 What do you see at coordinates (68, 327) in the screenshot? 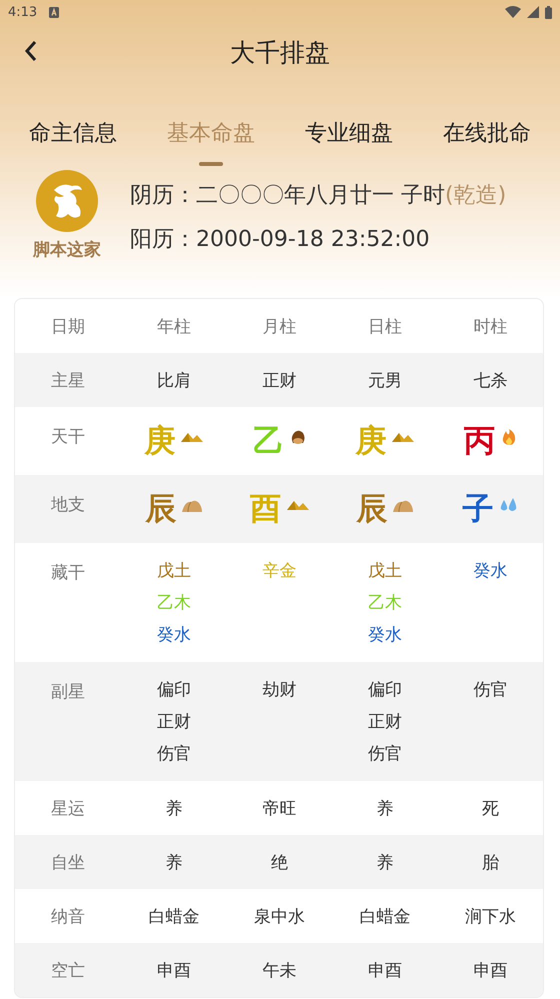
I see `column-header: 日期` at bounding box center [68, 327].